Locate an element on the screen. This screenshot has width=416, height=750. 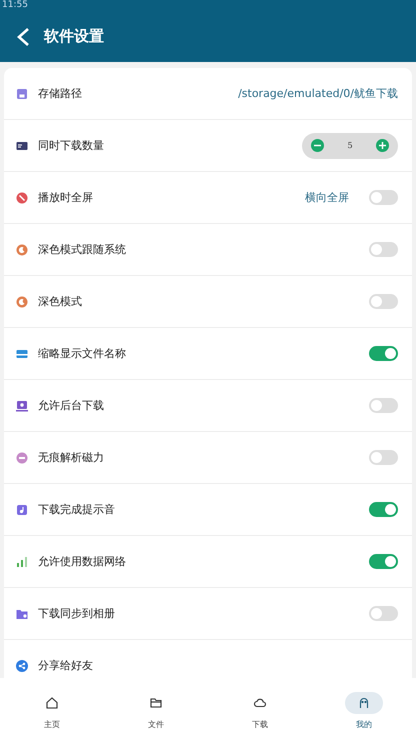
home-icon is located at coordinates (52, 703).